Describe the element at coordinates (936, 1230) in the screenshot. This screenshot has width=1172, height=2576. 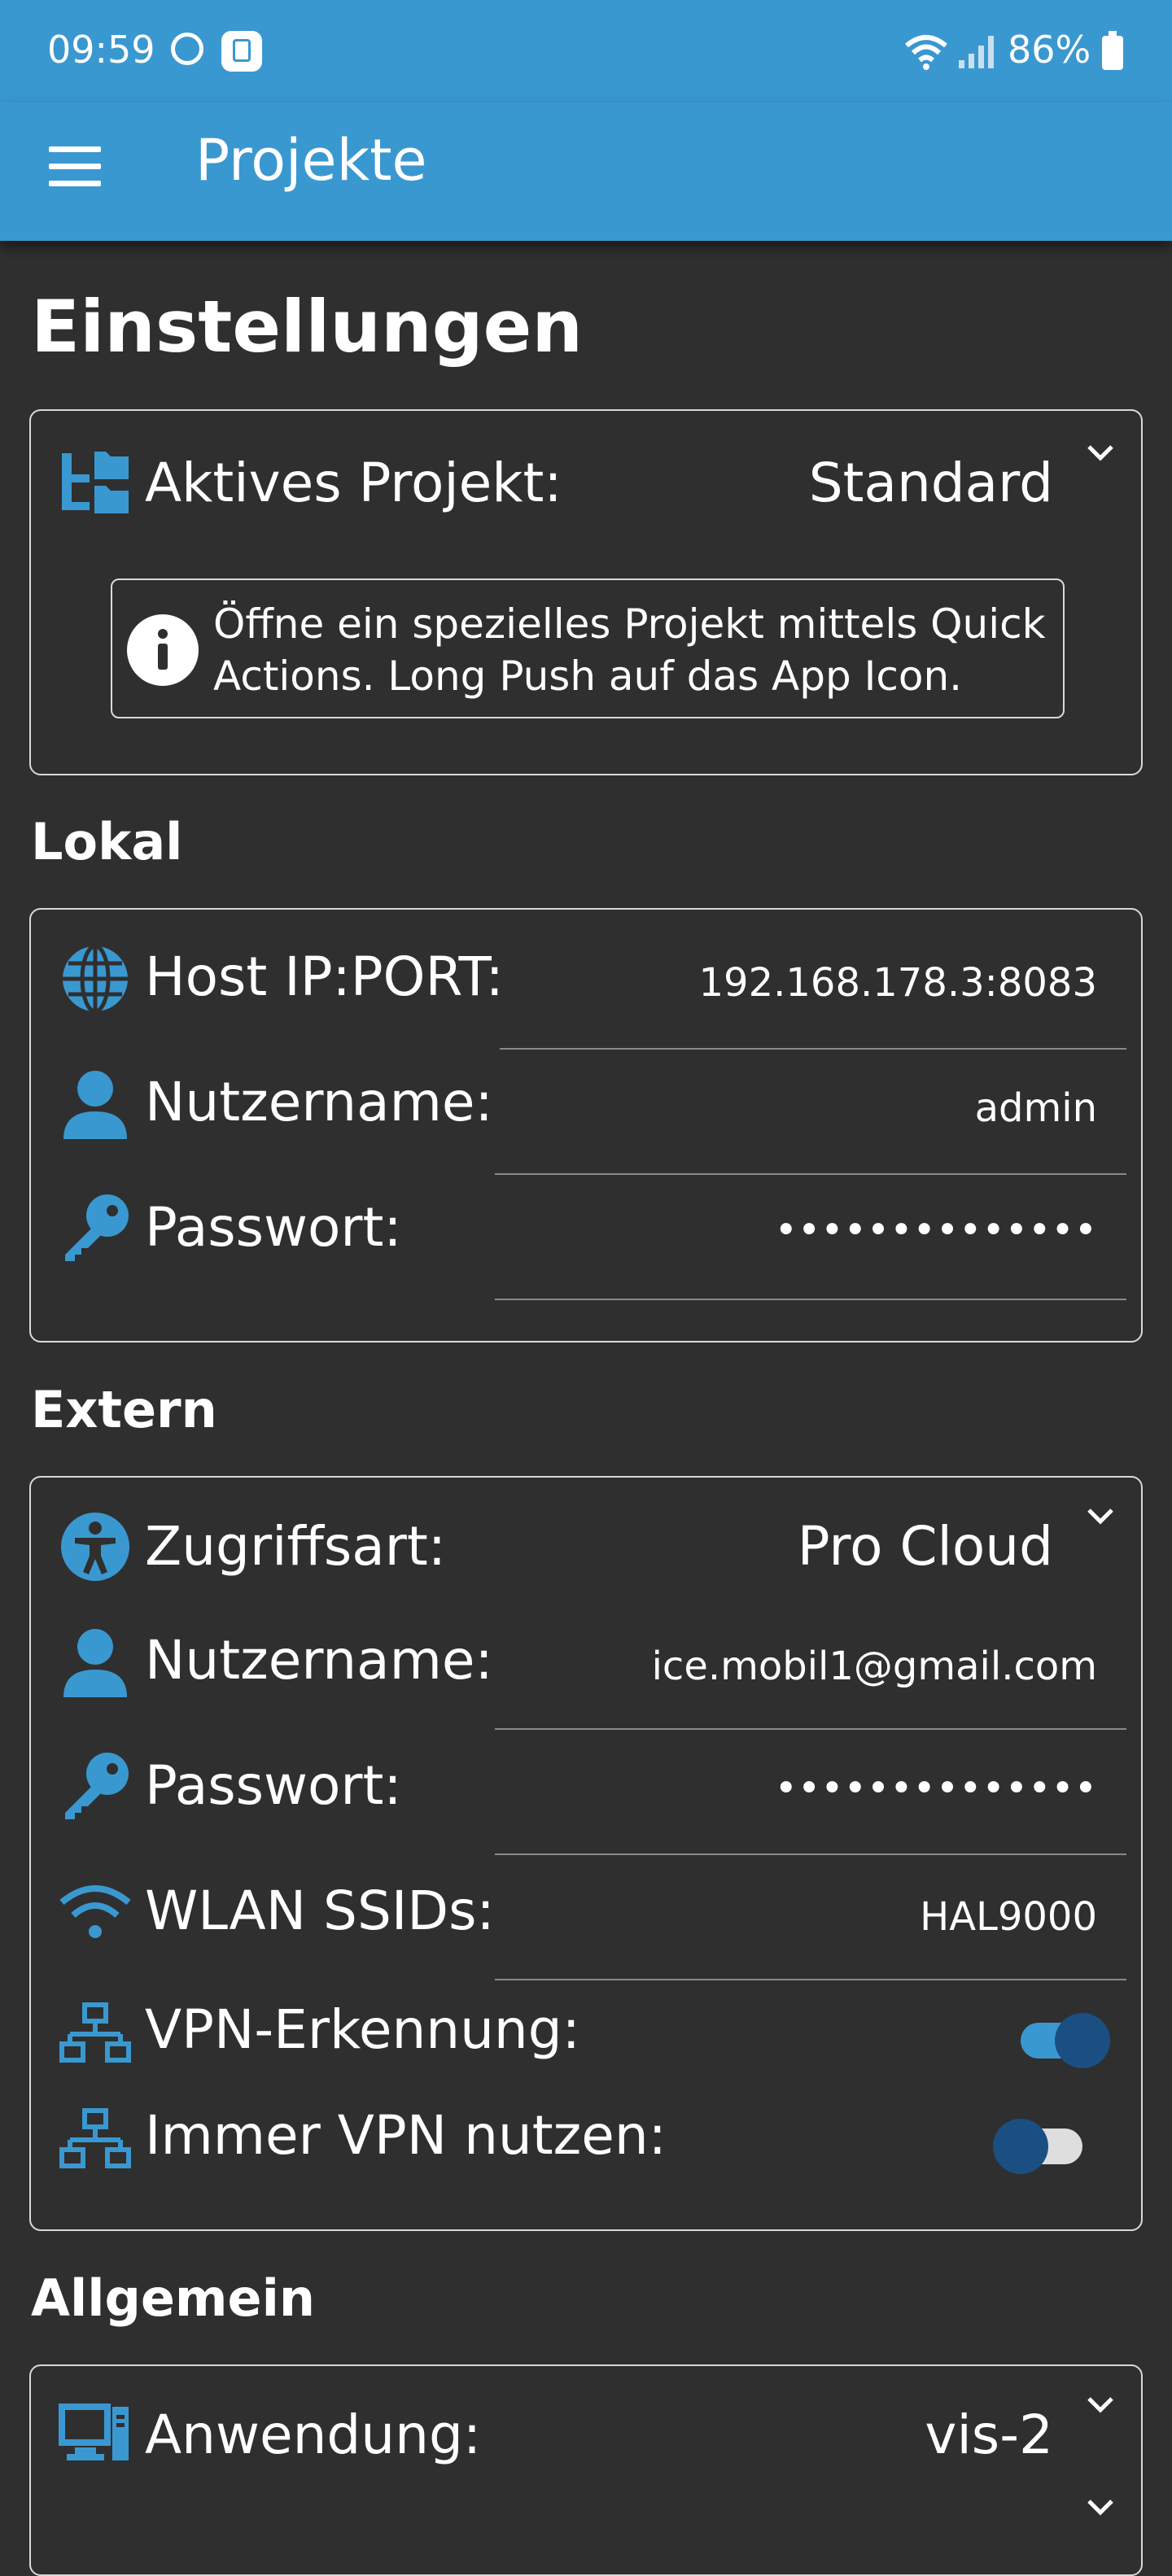
I see `lokal-password-input: ••••••••••••••` at that location.